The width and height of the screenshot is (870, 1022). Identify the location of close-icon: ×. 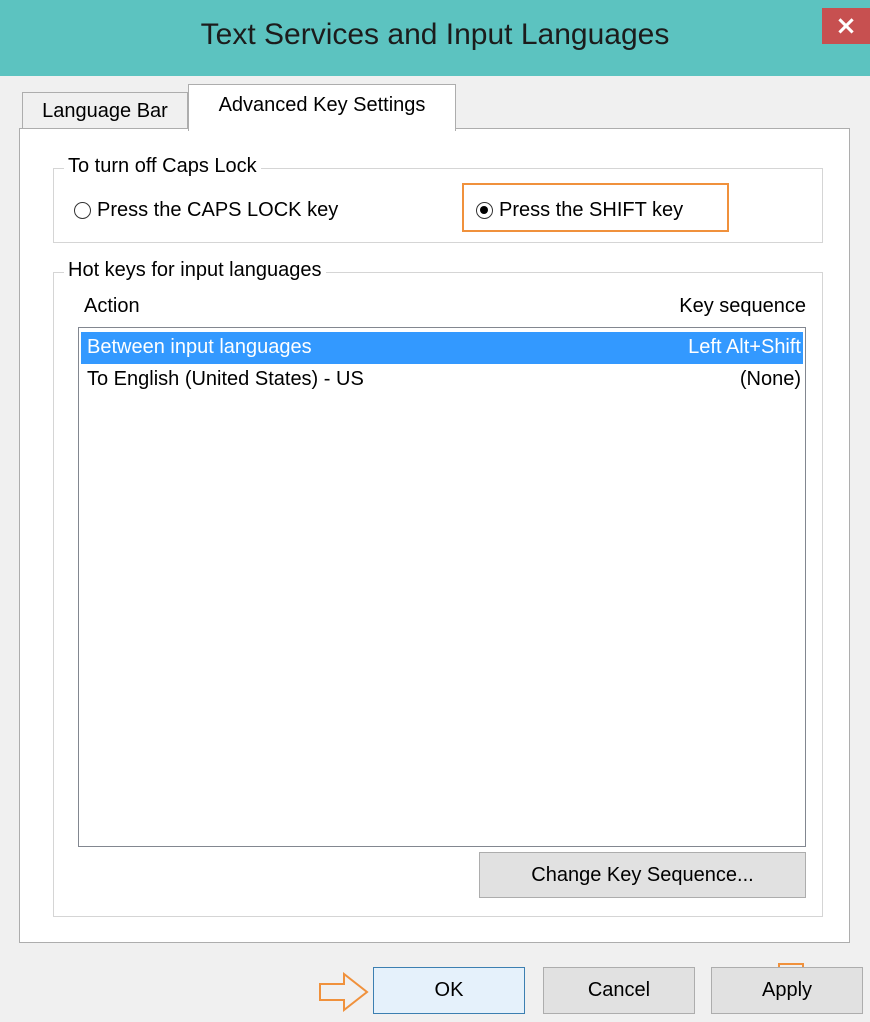
(846, 26).